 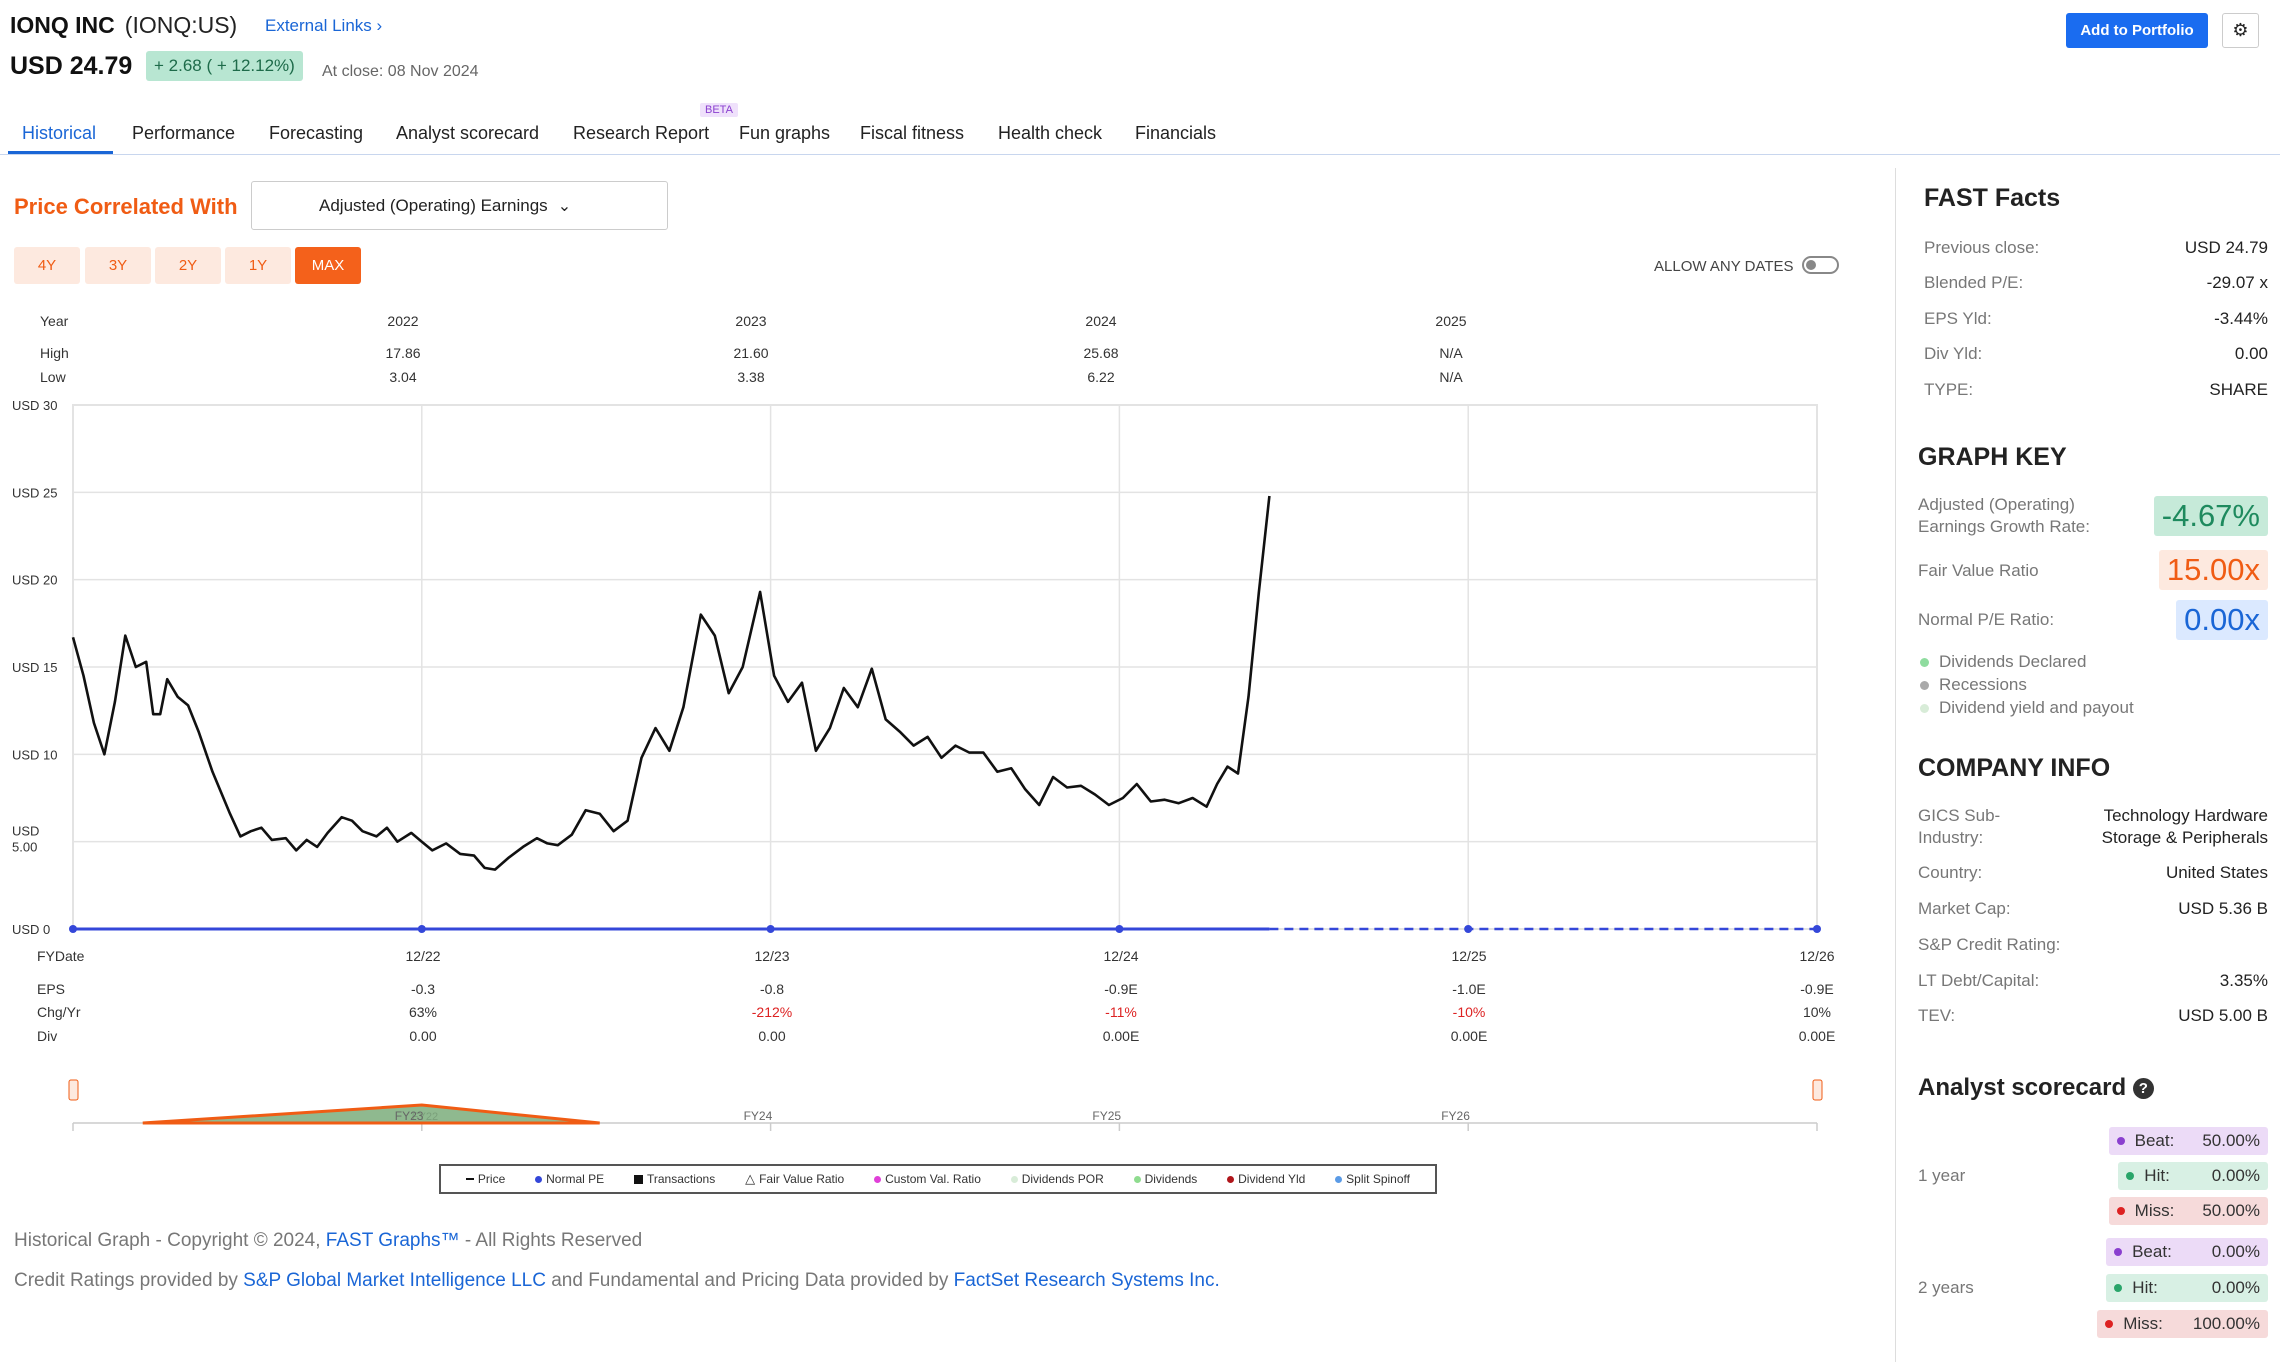 I want to click on y-tick-label: USD 5.00, so click(x=25, y=839).